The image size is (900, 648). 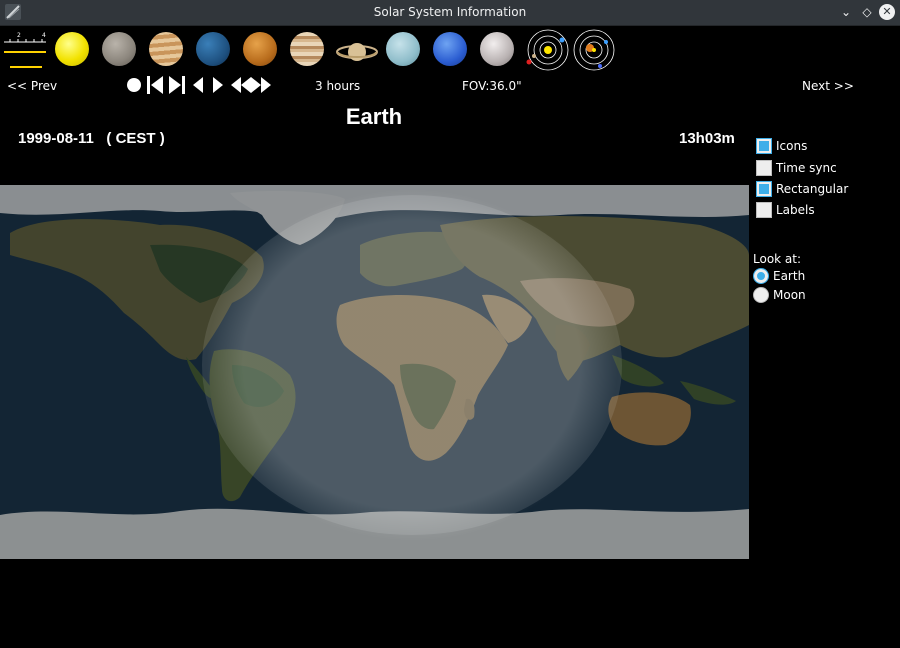 What do you see at coordinates (357, 52) in the screenshot?
I see `saturn-icon` at bounding box center [357, 52].